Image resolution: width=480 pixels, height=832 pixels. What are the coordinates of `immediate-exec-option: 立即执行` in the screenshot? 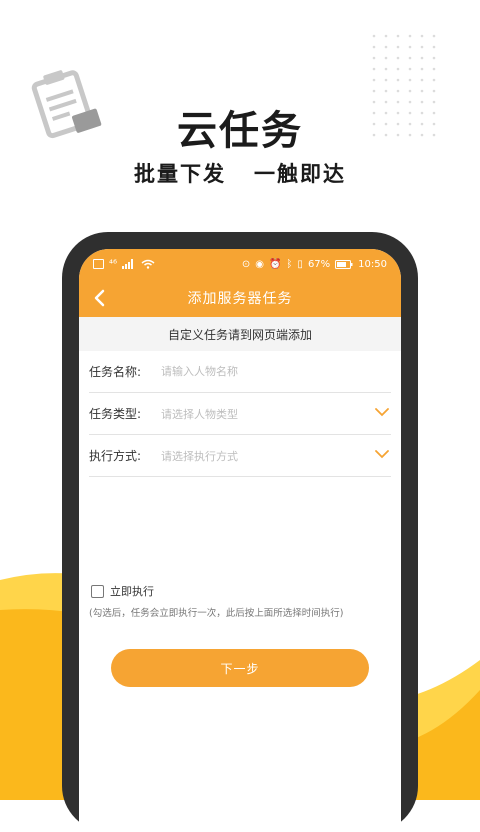 It's located at (122, 591).